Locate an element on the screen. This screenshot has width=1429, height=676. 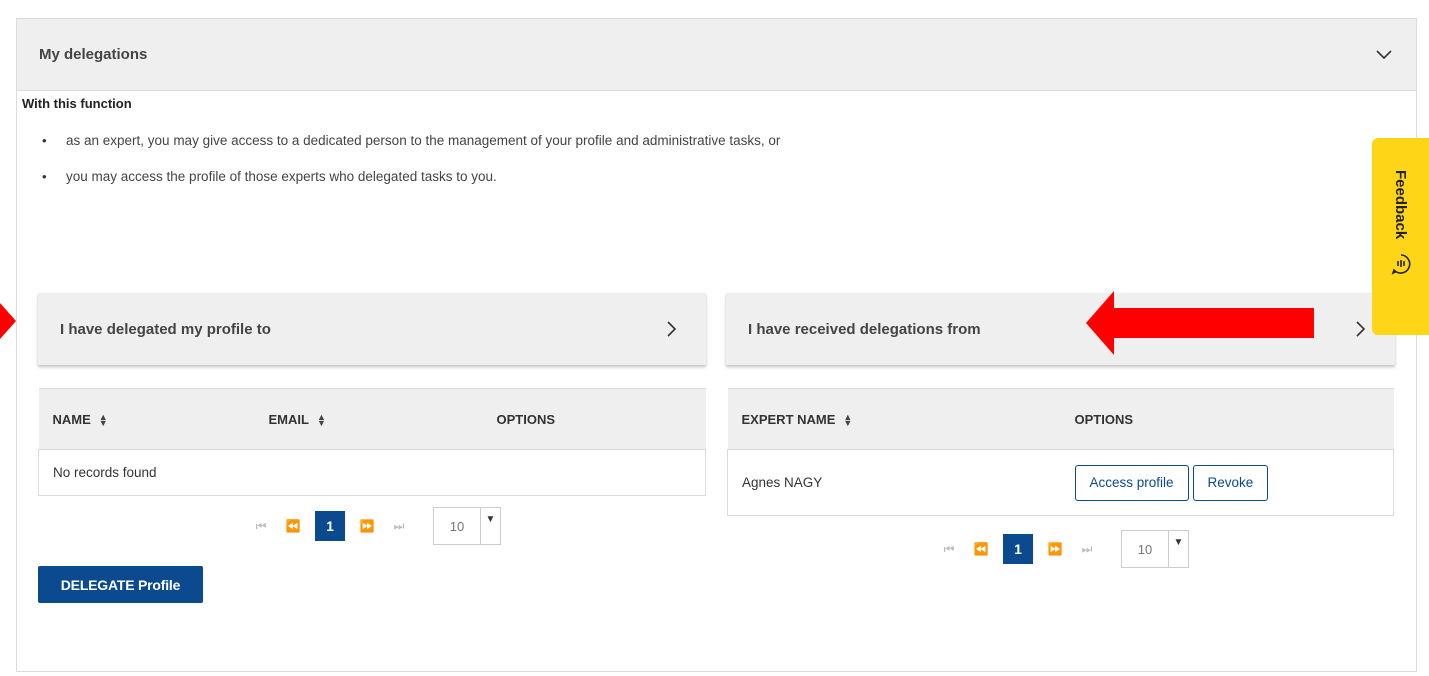
column-header-label: EMAIL is located at coordinates (288, 419).